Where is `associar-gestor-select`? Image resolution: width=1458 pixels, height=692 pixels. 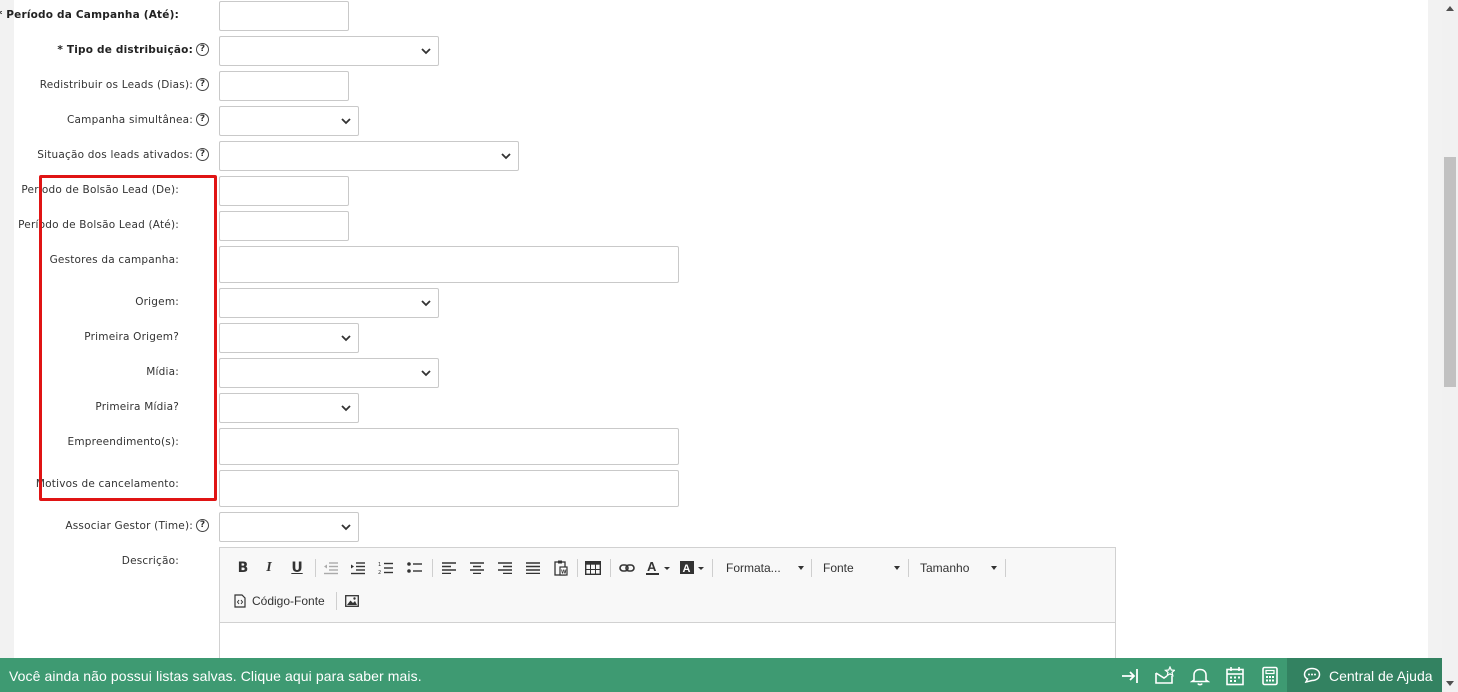 associar-gestor-select is located at coordinates (289, 527).